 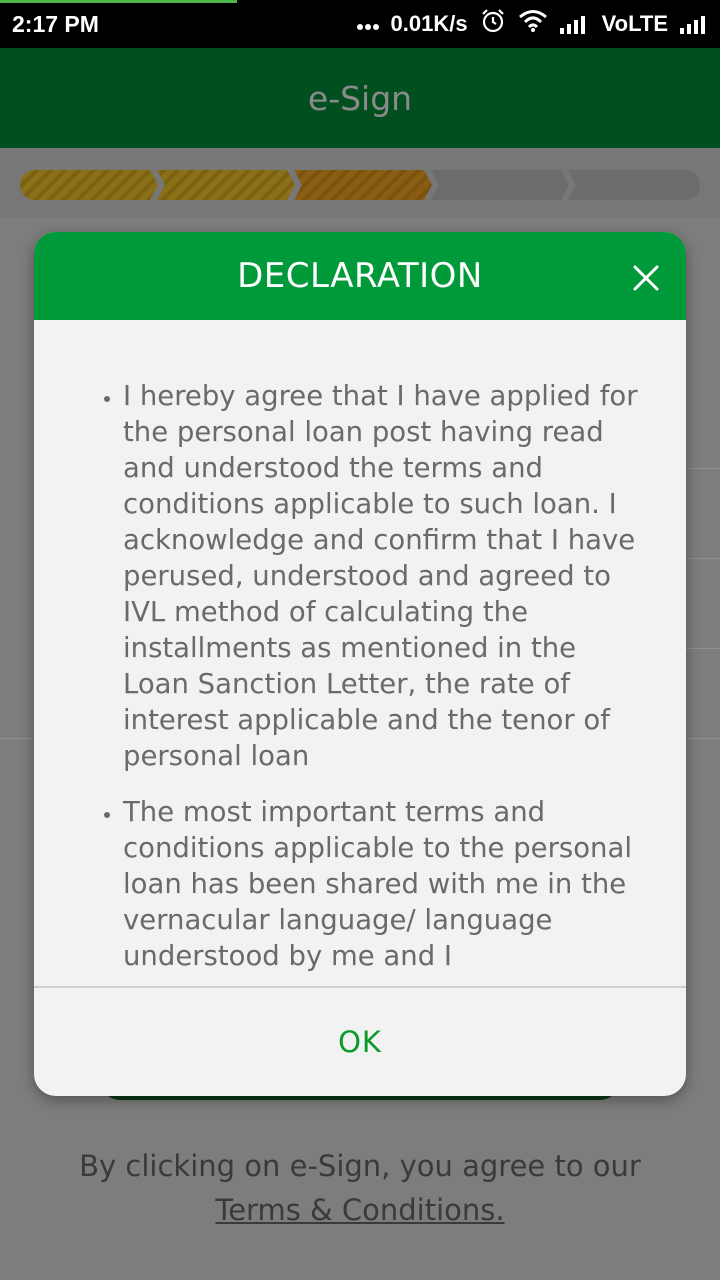 I want to click on more-dots-icon, so click(x=367, y=24).